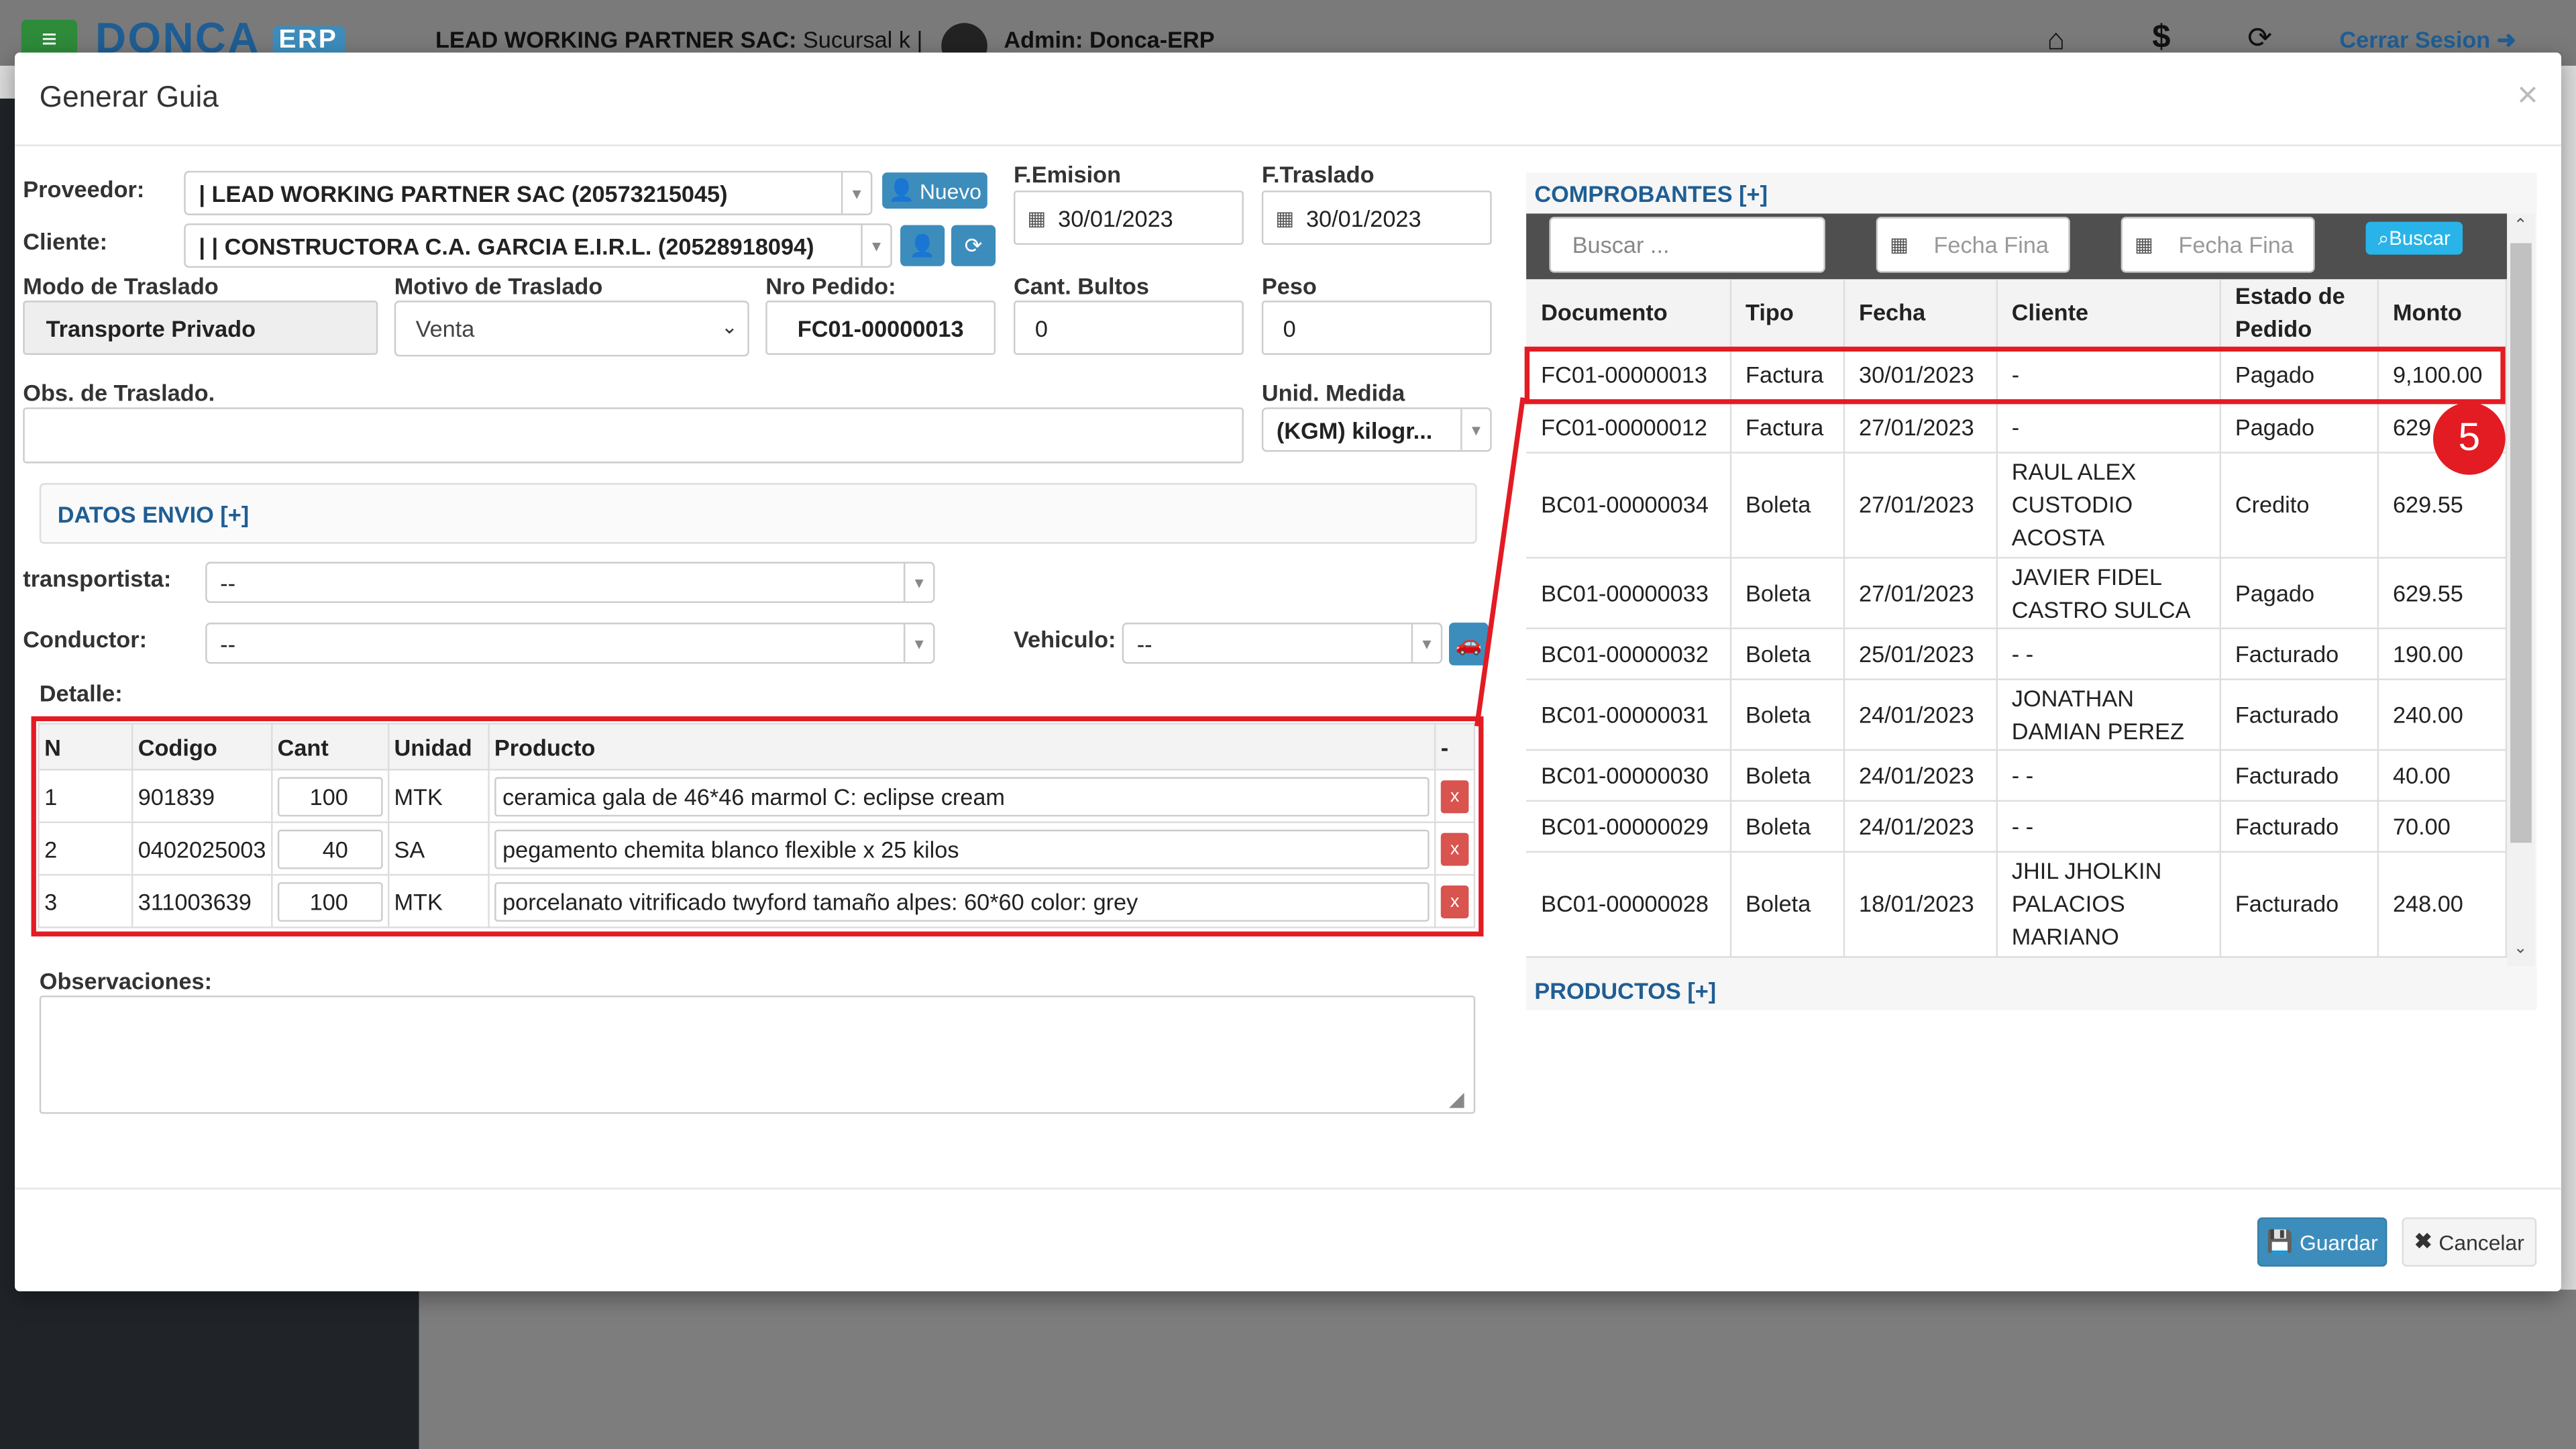 This screenshot has width=2576, height=1449. I want to click on unid-medida-label: Unid. Medida, so click(1333, 392).